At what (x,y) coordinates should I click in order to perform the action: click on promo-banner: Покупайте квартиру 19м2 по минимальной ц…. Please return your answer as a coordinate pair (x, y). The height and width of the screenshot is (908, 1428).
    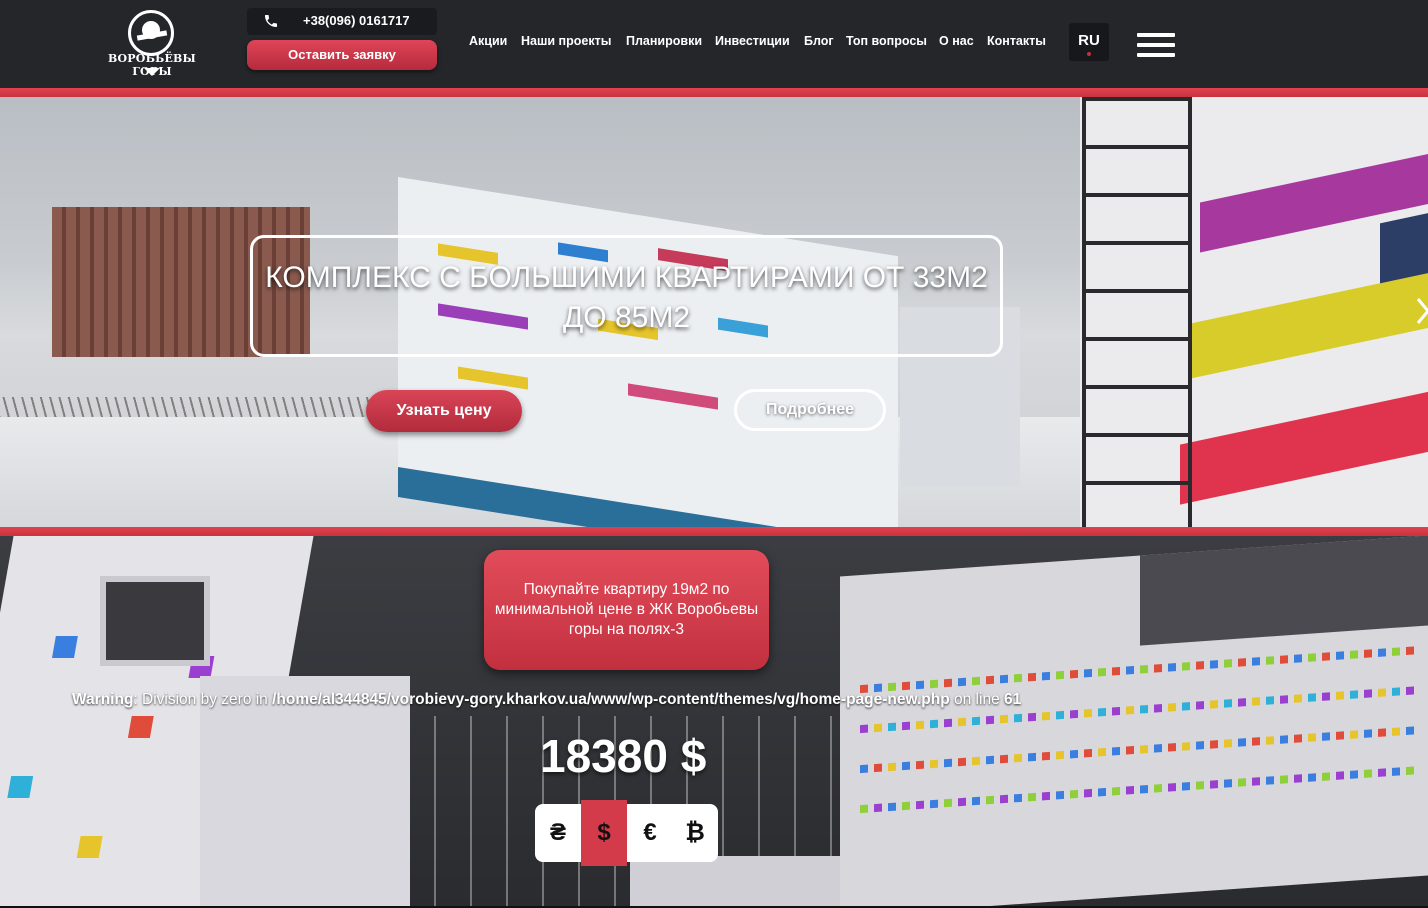
    Looking at the image, I should click on (626, 610).